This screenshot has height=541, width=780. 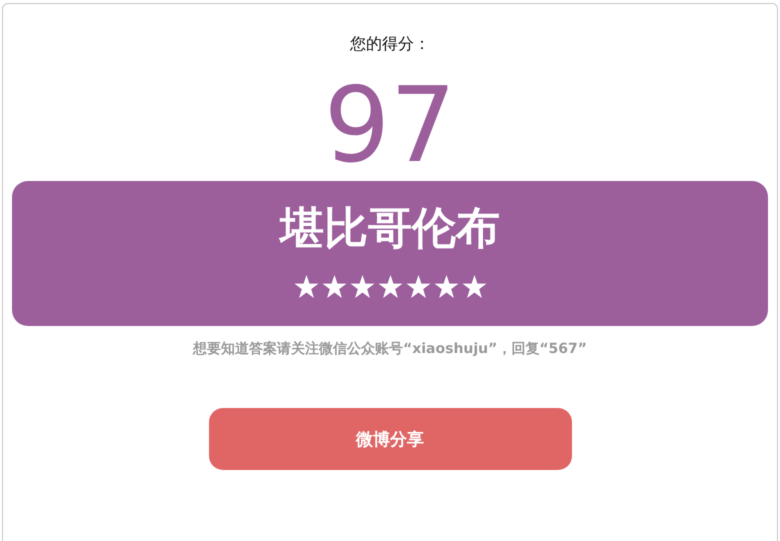 What do you see at coordinates (390, 44) in the screenshot?
I see `score-label: 您的得分：` at bounding box center [390, 44].